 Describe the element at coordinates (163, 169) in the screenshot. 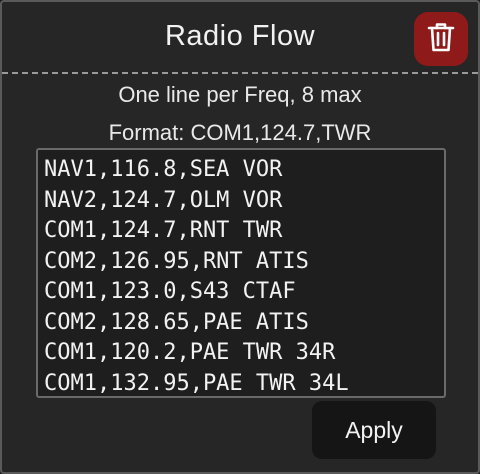

I see `frequency-line: NAV1,116.8,SEA VOR` at that location.